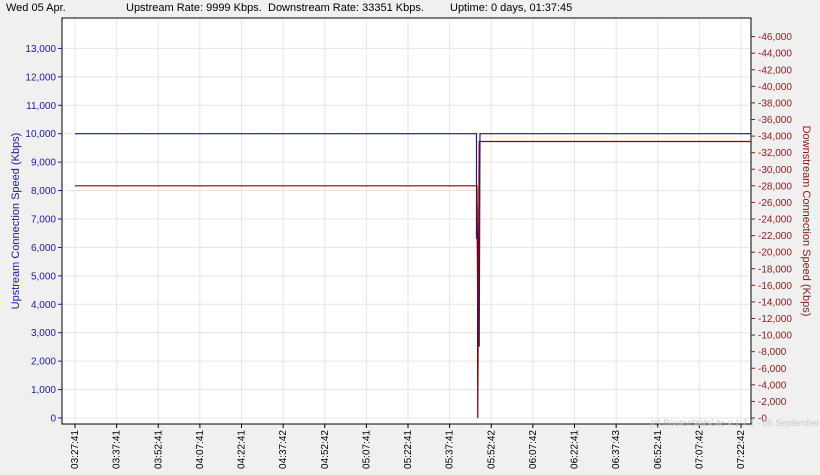 This screenshot has height=475, width=820. Describe the element at coordinates (283, 449) in the screenshot. I see `x-tick-label: 04:37:42` at that location.